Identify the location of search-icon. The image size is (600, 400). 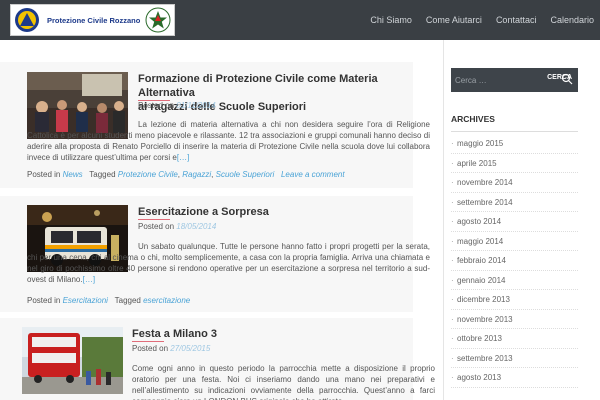
(567, 79).